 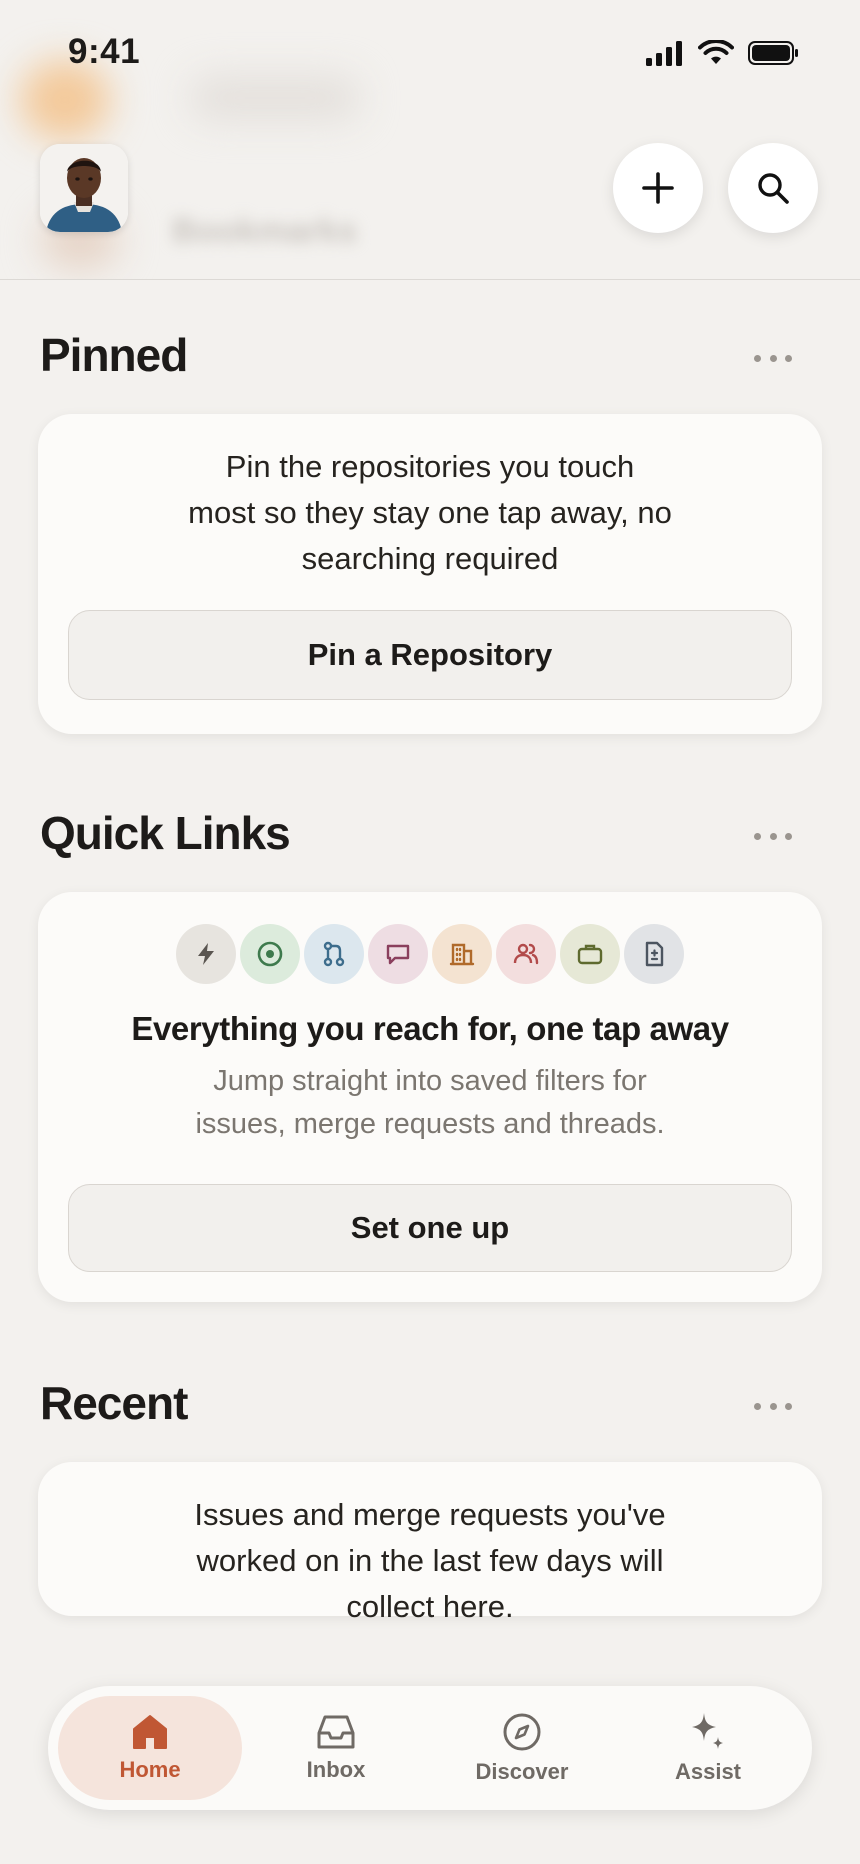 What do you see at coordinates (398, 954) in the screenshot?
I see `chat-icon` at bounding box center [398, 954].